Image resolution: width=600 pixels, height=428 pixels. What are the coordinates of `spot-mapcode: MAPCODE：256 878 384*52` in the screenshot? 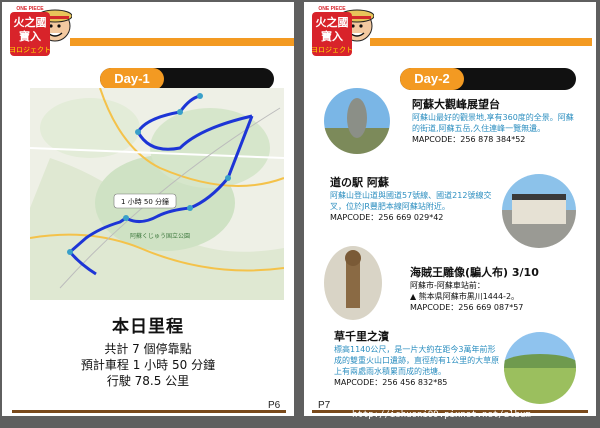 It's located at (469, 139).